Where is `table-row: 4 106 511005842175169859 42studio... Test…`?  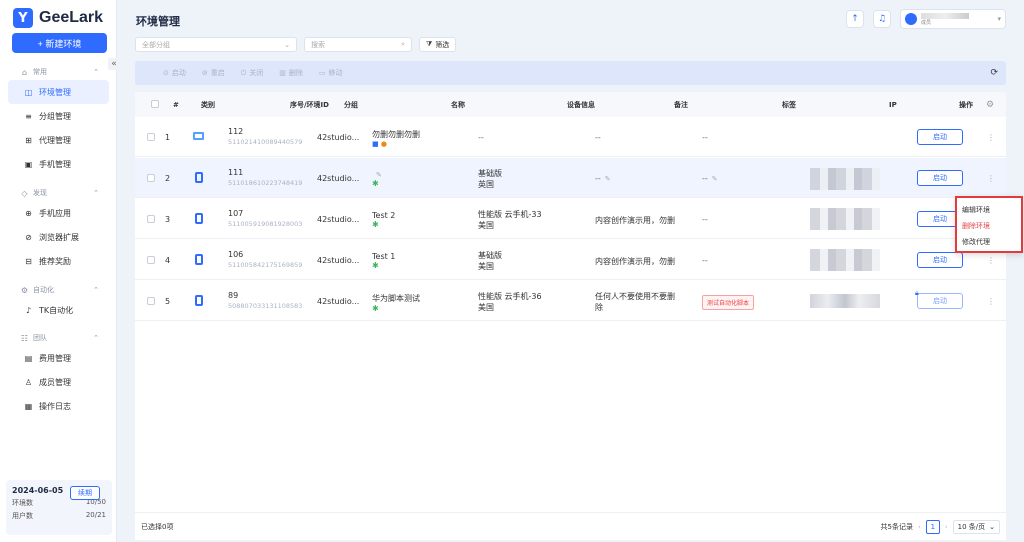 table-row: 4 106 511005842175169859 42studio... Test… is located at coordinates (570, 260).